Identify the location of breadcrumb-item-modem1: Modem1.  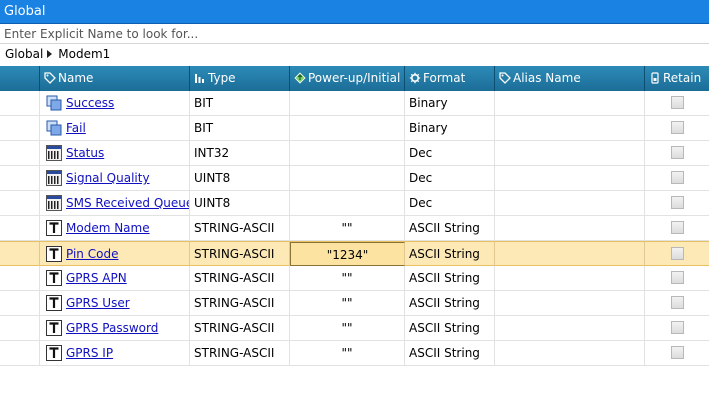
(84, 54).